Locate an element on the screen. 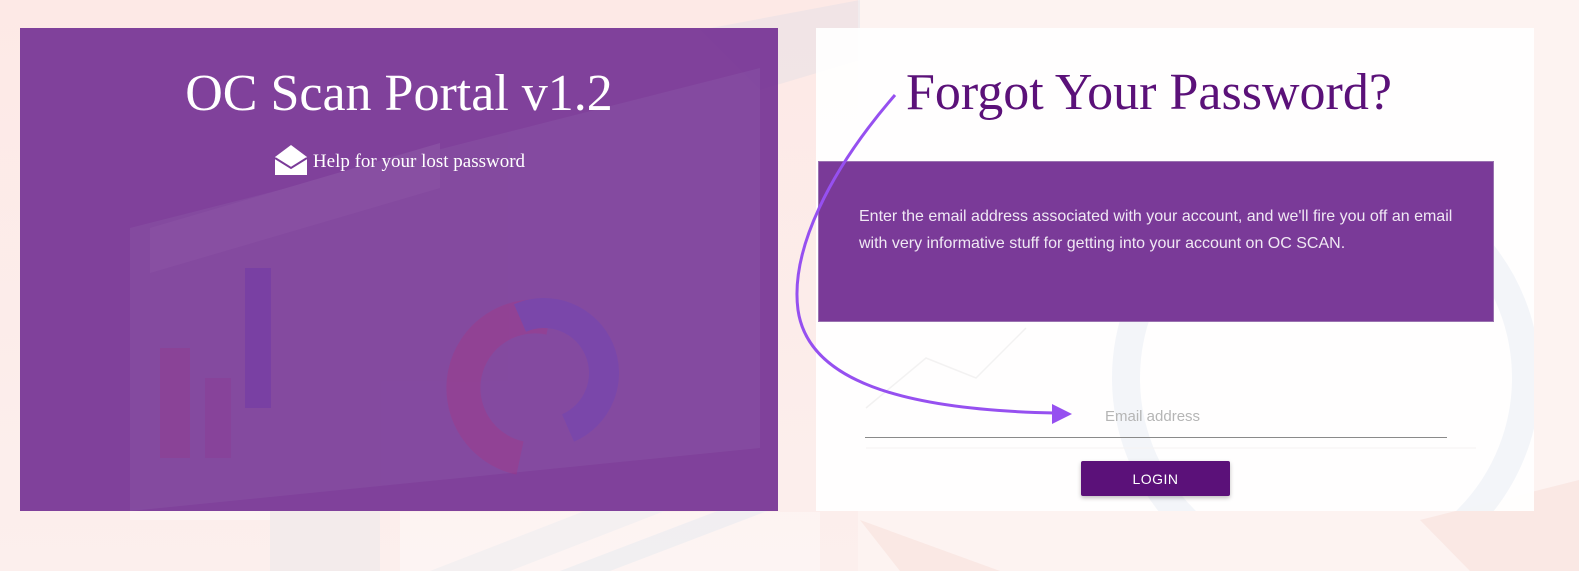  login-button: LOGIN is located at coordinates (1155, 478).